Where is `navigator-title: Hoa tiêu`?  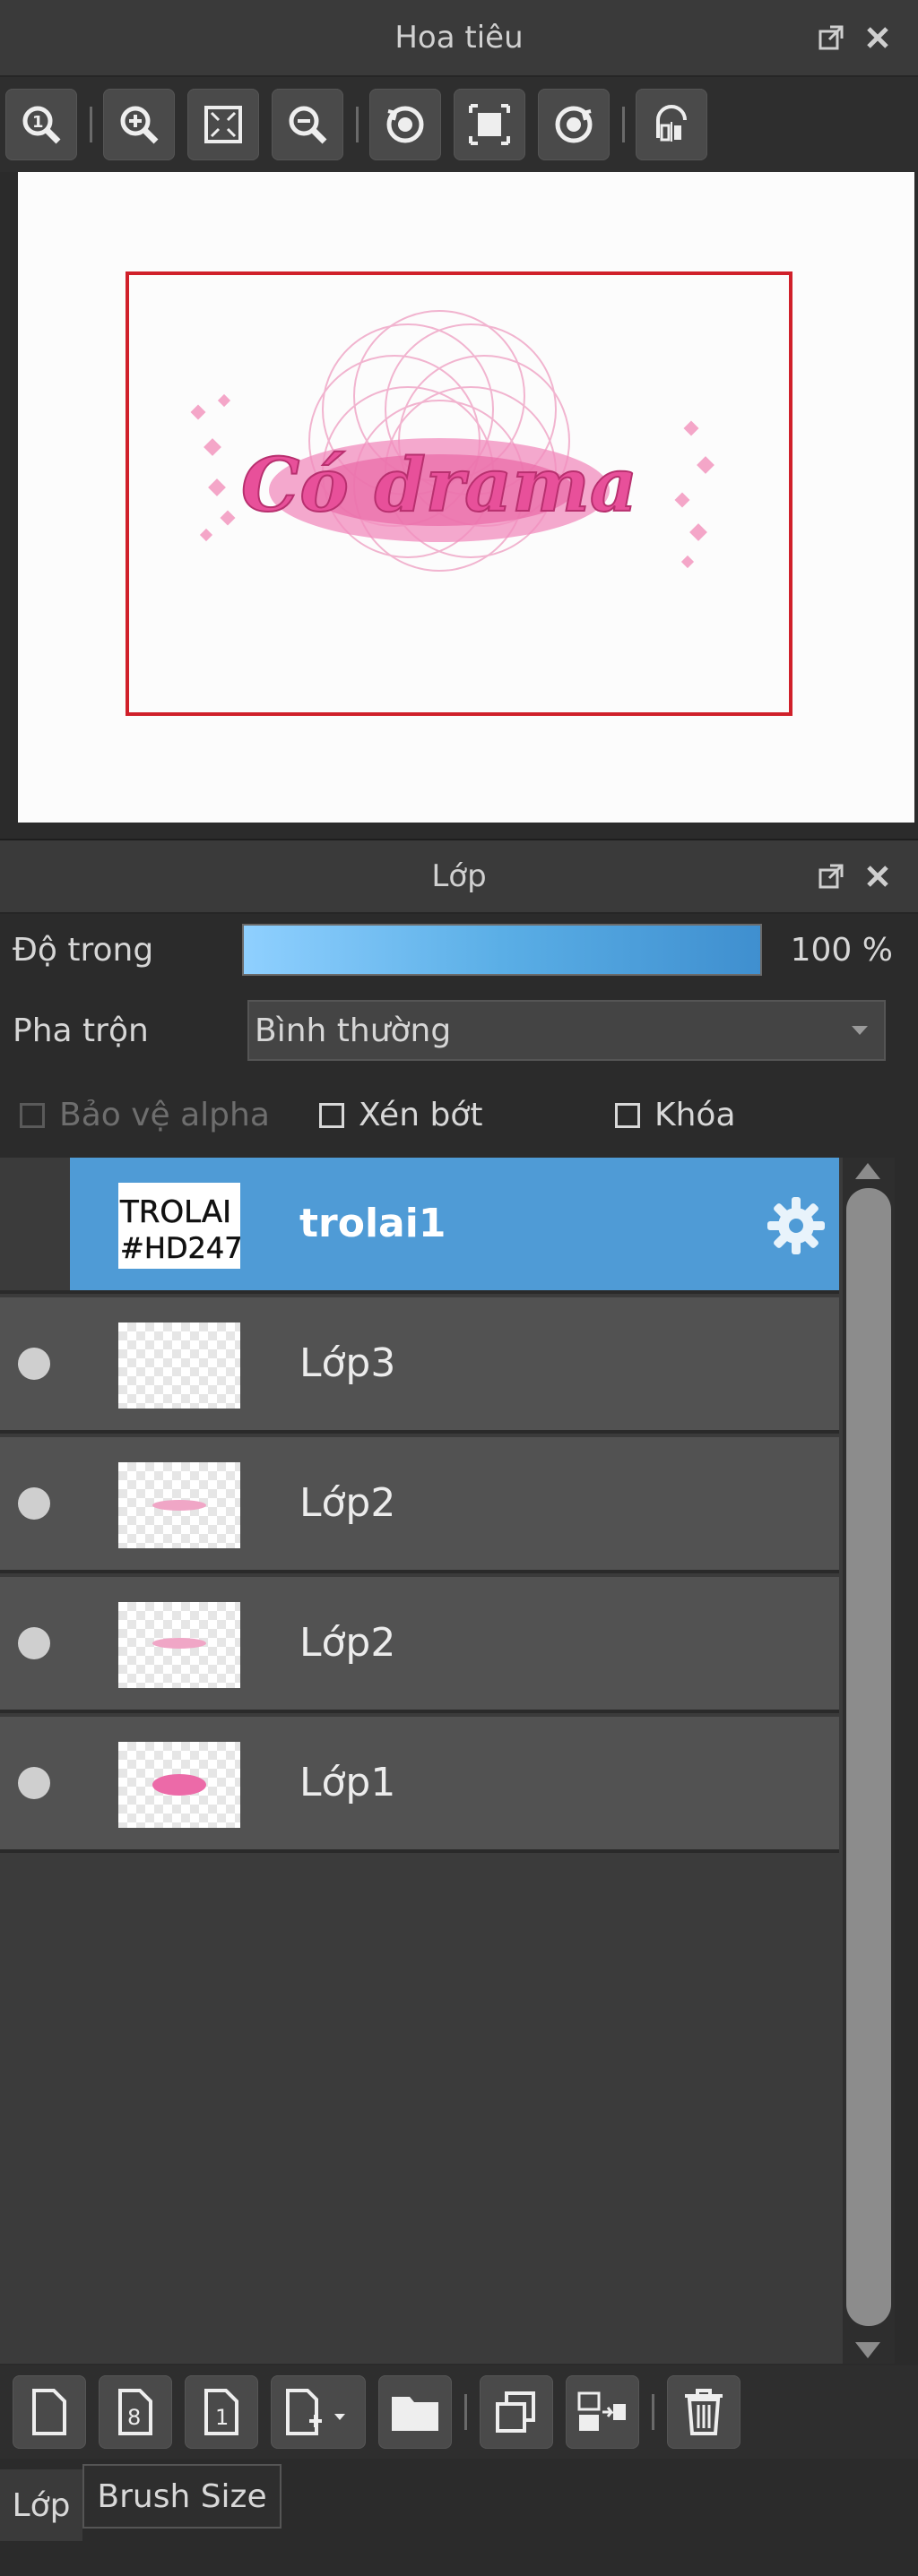
navigator-title: Hoa tiêu is located at coordinates (459, 38).